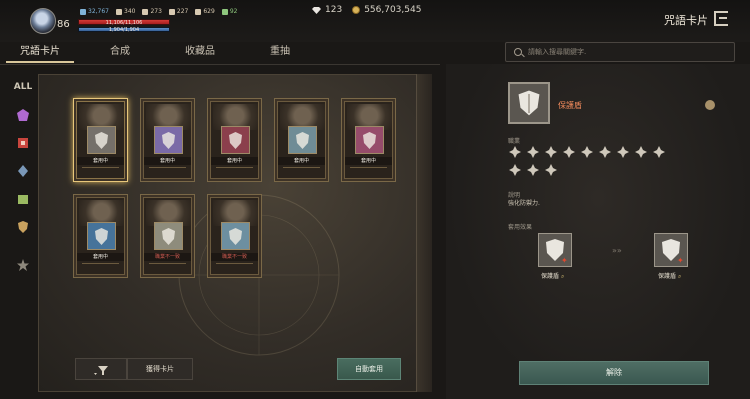  I want to click on selected-card-name: 保護盾, so click(570, 105).